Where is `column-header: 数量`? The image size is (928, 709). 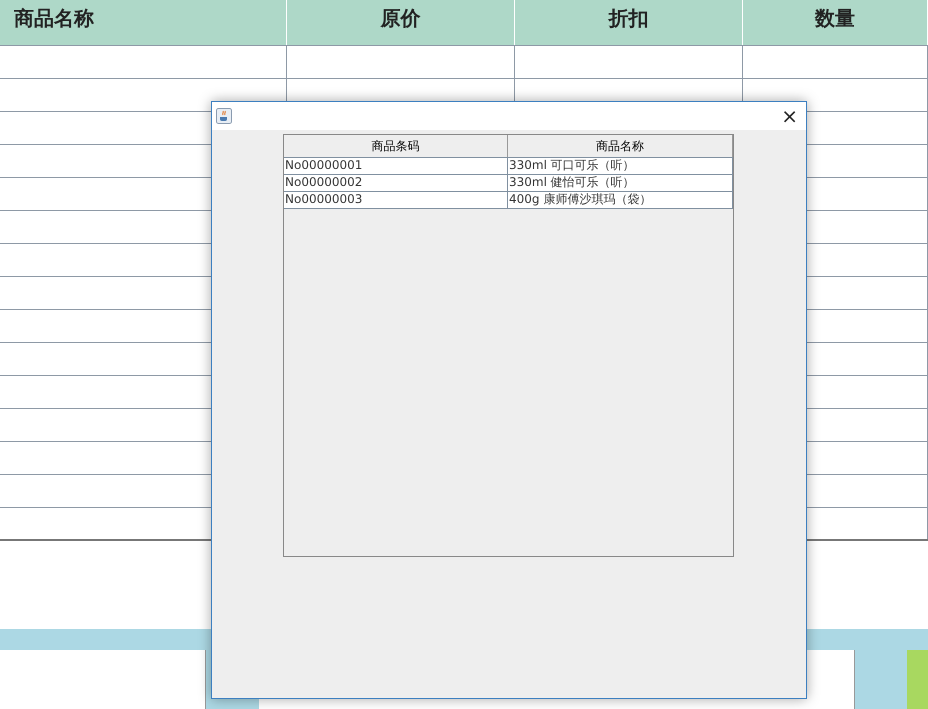 column-header: 数量 is located at coordinates (835, 22).